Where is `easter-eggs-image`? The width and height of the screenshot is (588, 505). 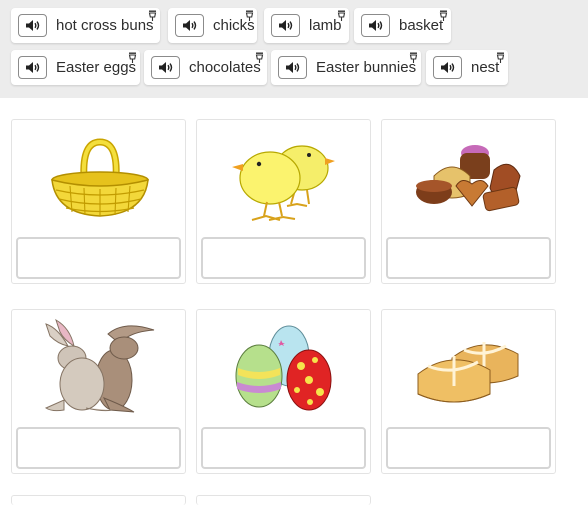
easter-eggs-image is located at coordinates (283, 368).